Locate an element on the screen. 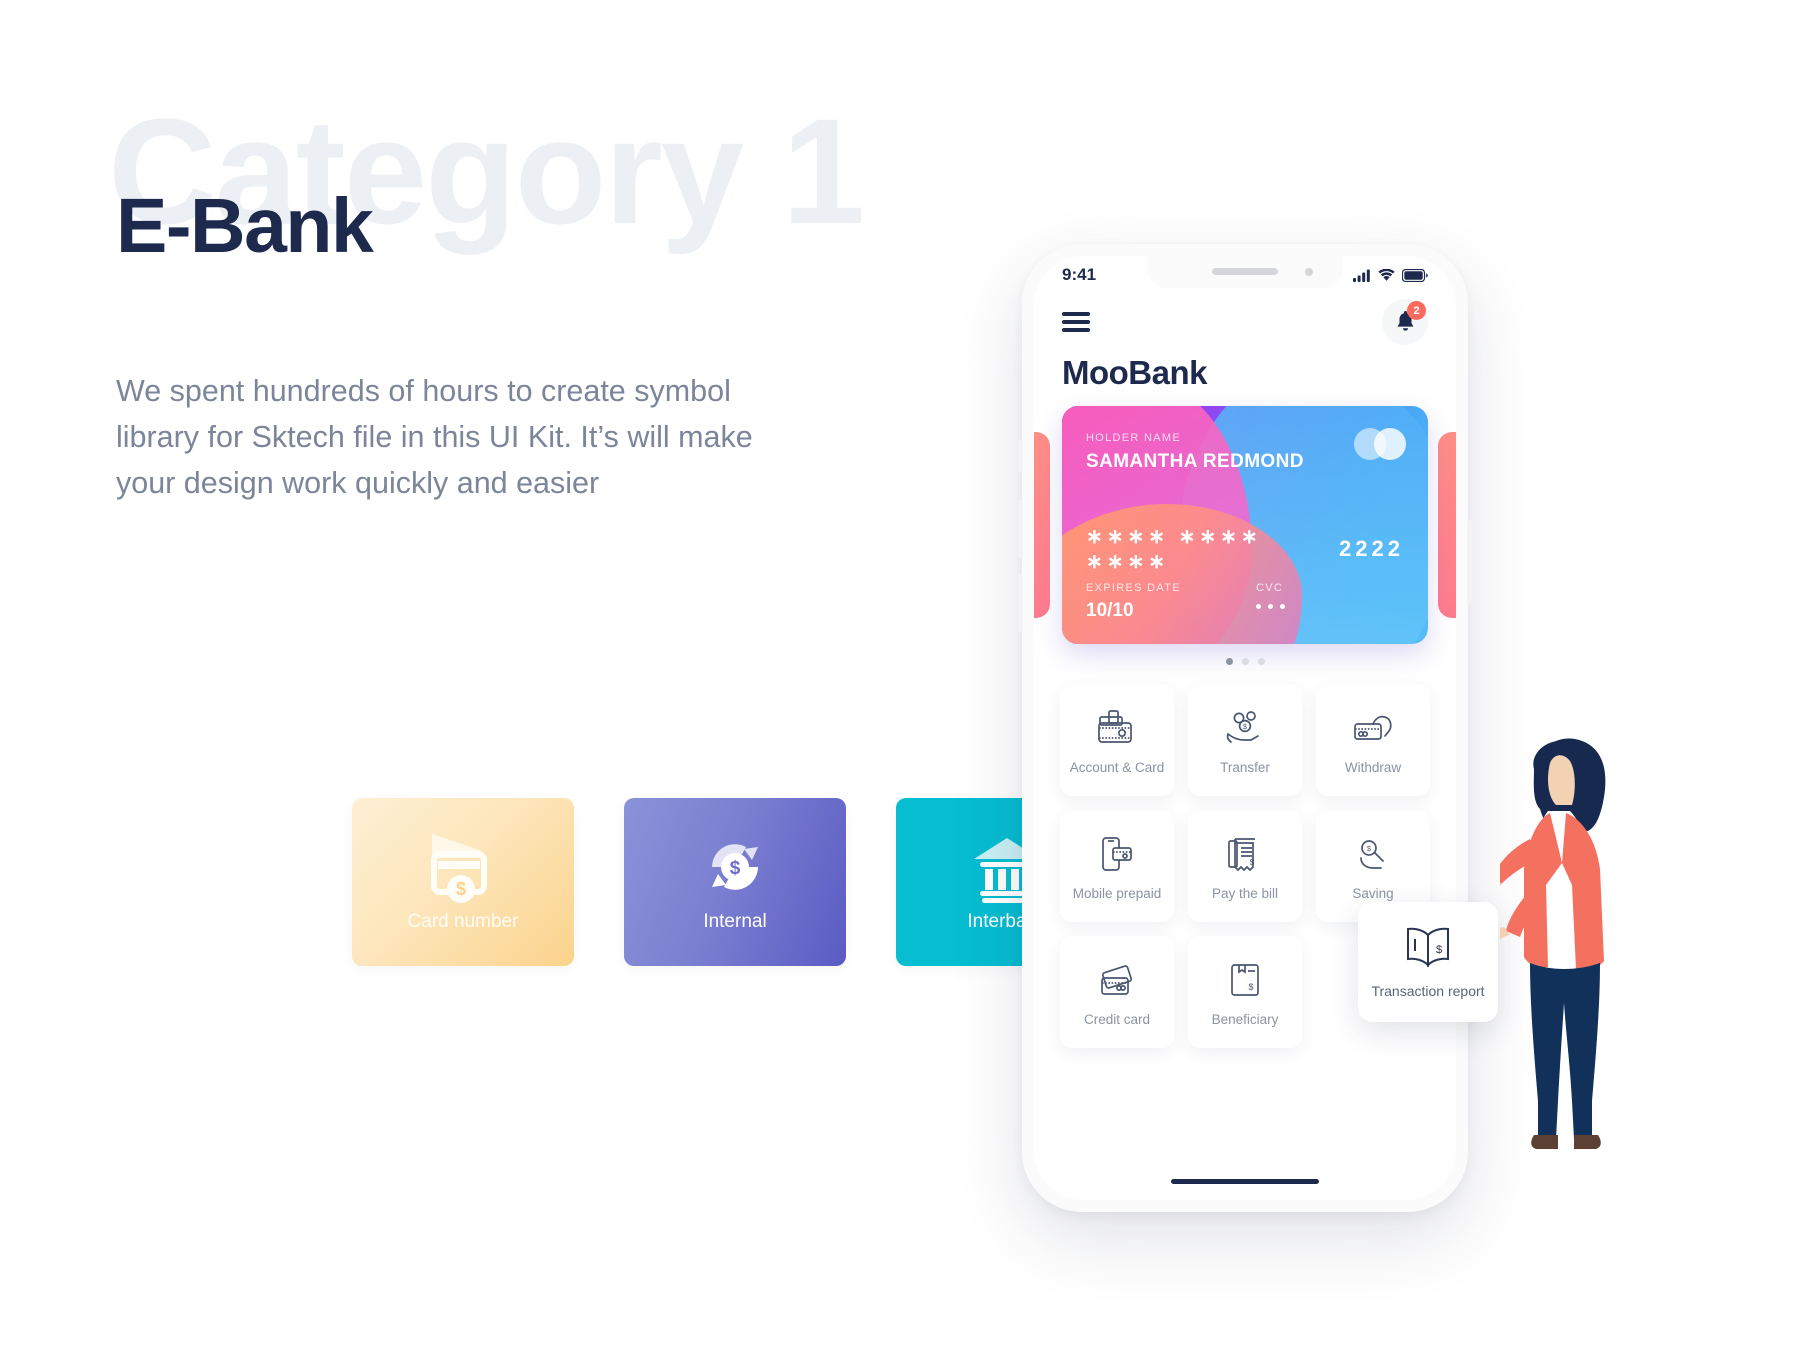 This screenshot has height=1360, width=1800. cellular-signal-icon is located at coordinates (1361, 275).